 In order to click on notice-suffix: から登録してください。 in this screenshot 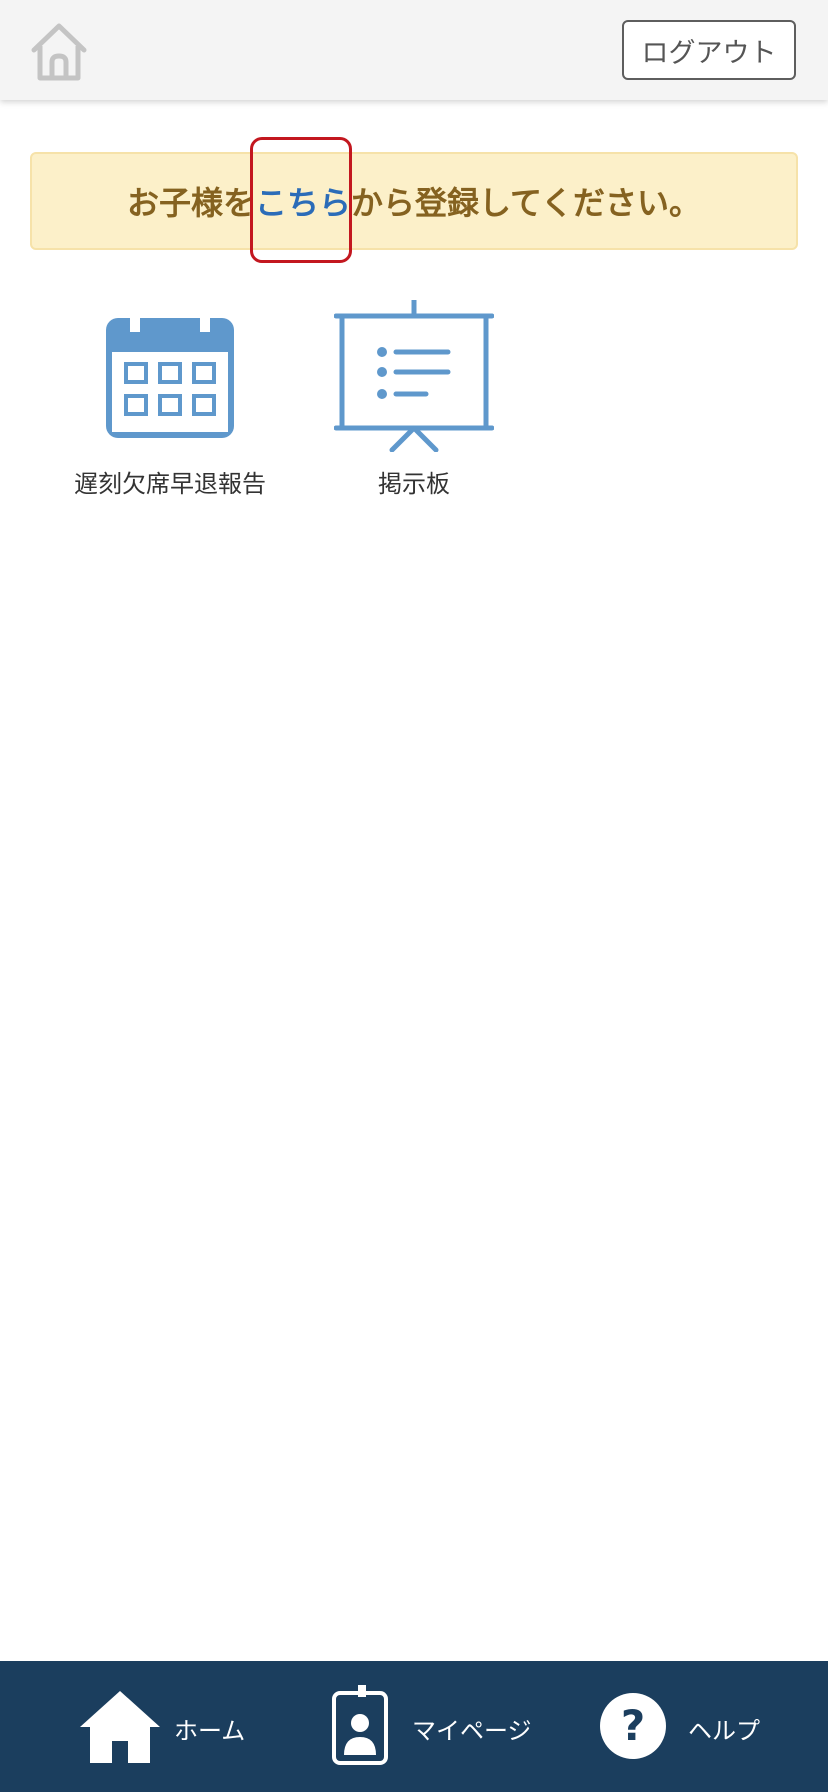, I will do `click(526, 203)`.